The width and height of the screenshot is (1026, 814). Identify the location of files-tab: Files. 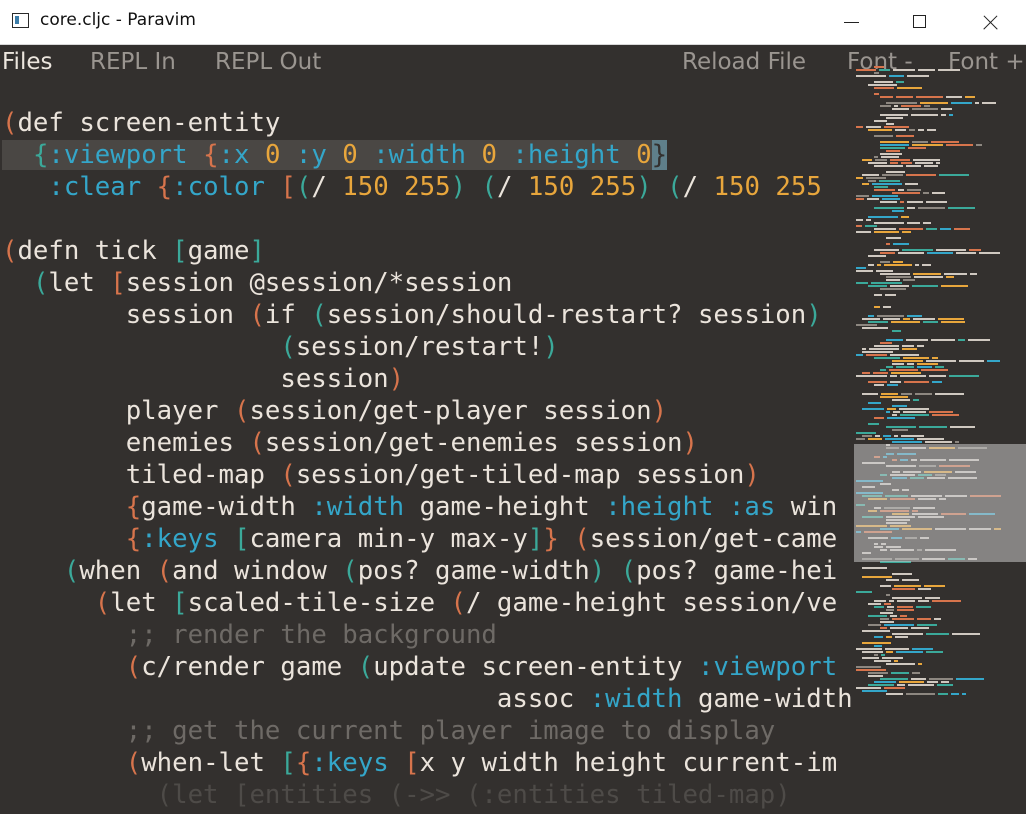
(27, 62).